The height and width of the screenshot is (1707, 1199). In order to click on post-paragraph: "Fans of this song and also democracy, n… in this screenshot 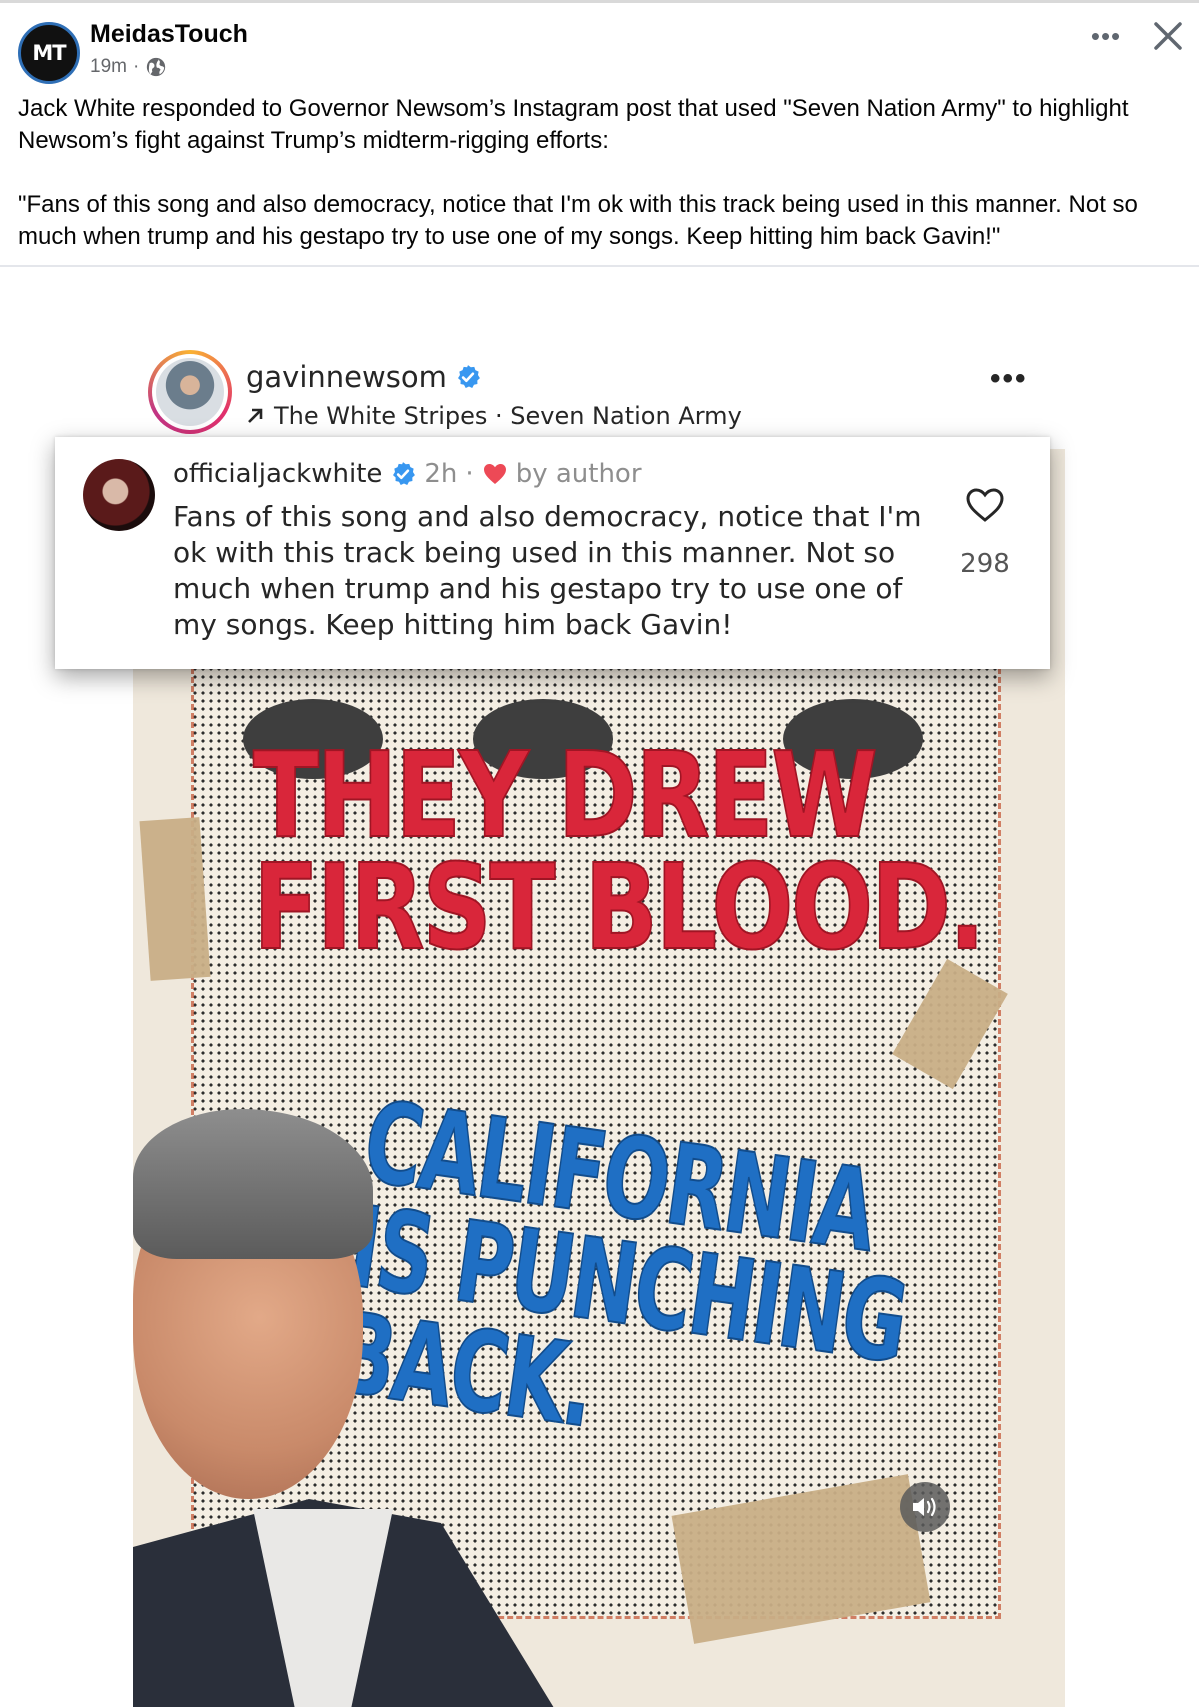, I will do `click(581, 220)`.